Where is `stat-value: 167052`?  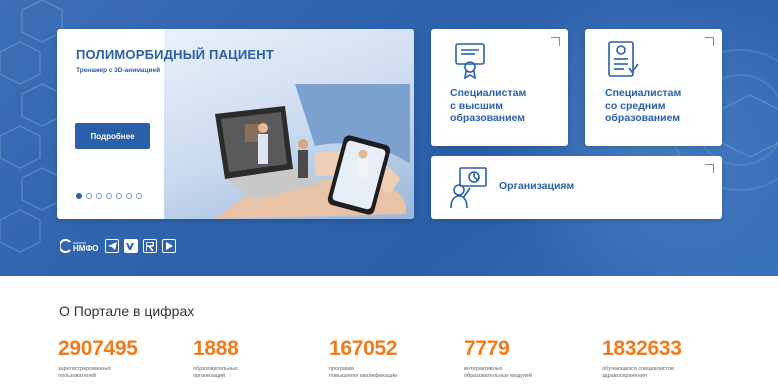
stat-value: 167052 is located at coordinates (363, 348).